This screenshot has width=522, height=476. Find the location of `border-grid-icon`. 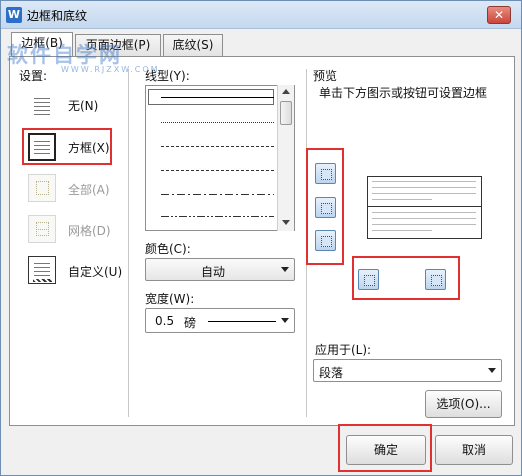

border-grid-icon is located at coordinates (42, 229).